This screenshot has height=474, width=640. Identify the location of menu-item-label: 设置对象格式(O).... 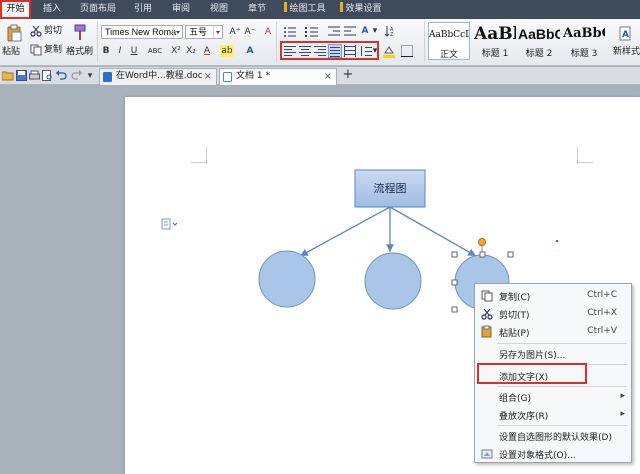
(537, 456).